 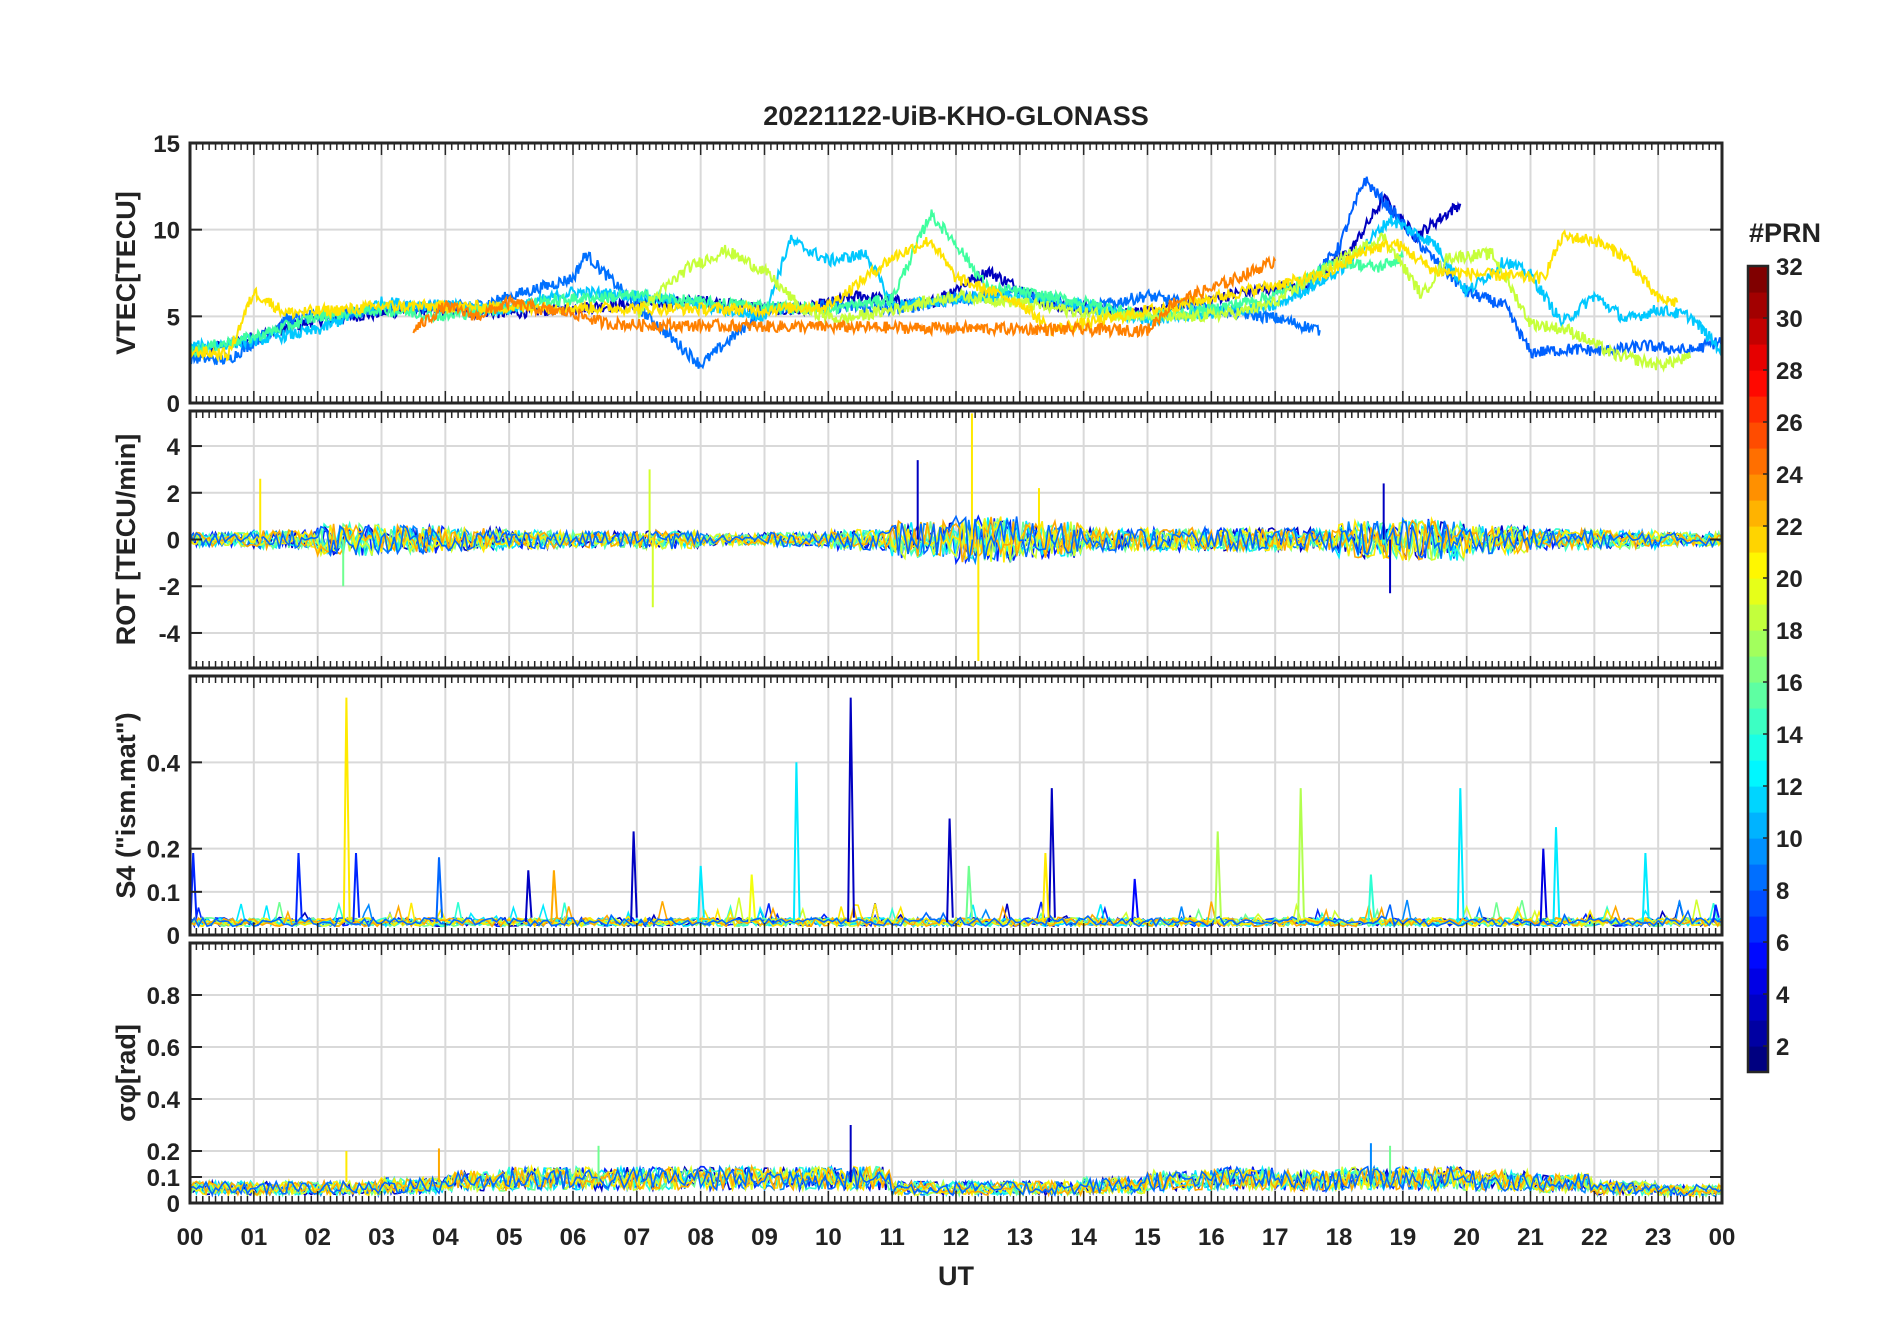 I want to click on y-tick-label: 0.8, so click(x=163, y=996).